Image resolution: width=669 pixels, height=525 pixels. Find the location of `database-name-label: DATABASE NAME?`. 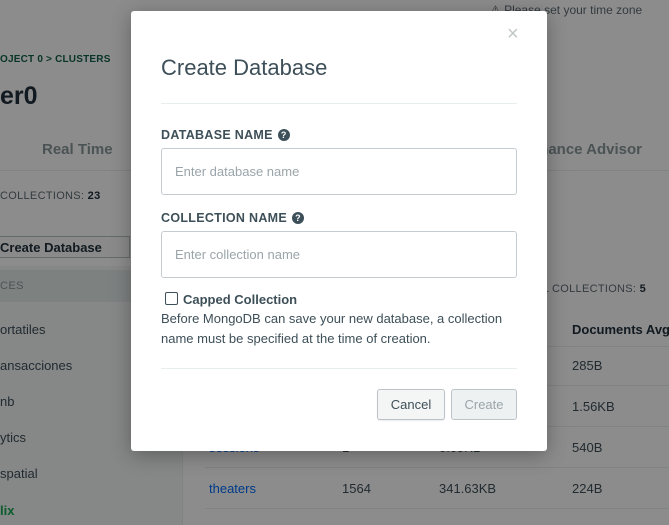

database-name-label: DATABASE NAME? is located at coordinates (225, 135).